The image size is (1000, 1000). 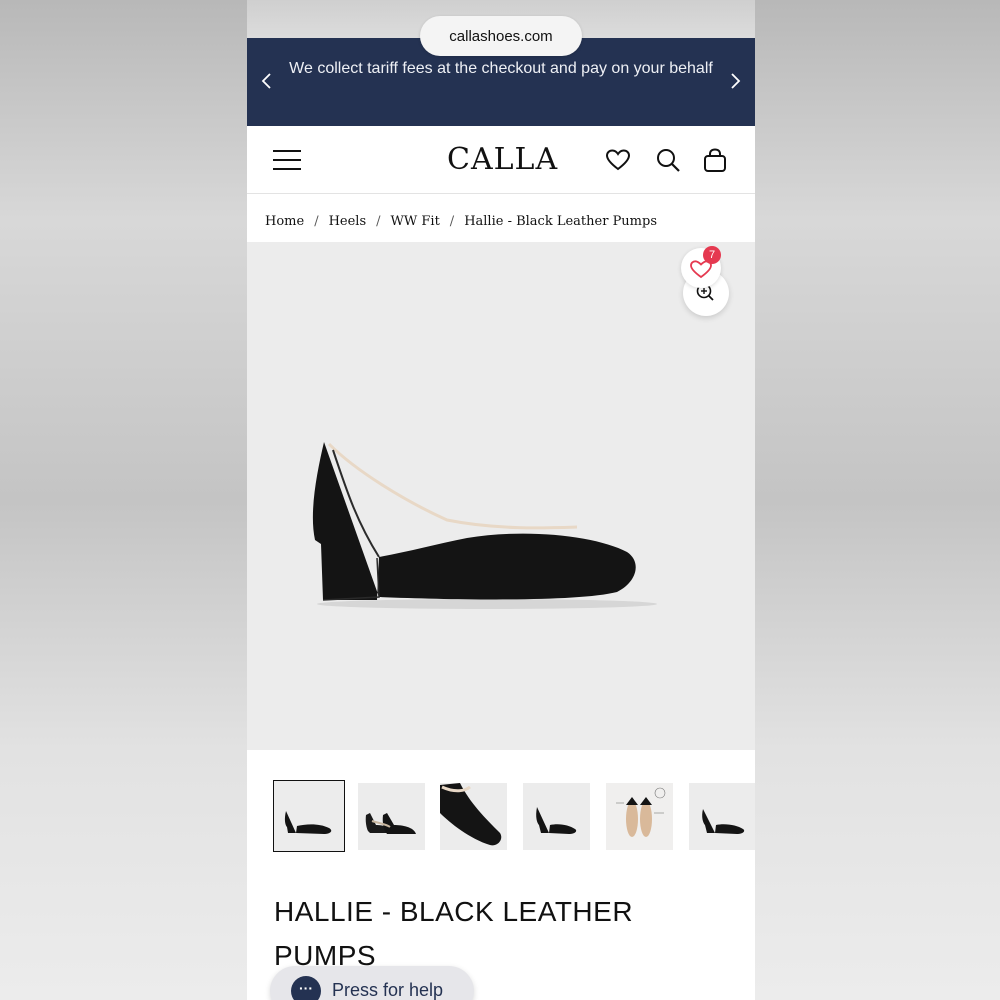 What do you see at coordinates (668, 160) in the screenshot?
I see `search-icon` at bounding box center [668, 160].